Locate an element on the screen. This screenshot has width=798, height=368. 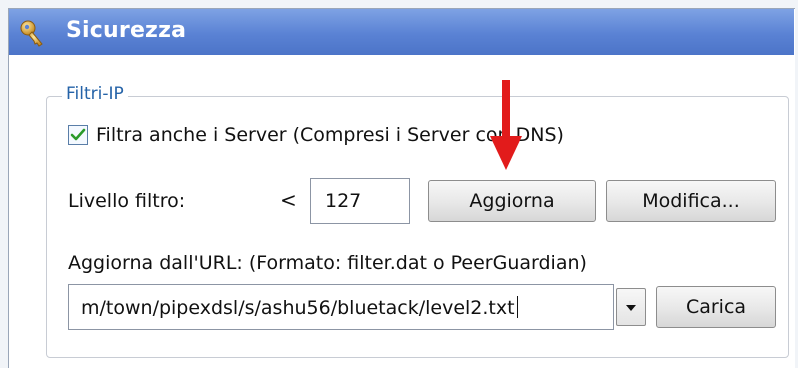
triangle-down-icon is located at coordinates (631, 308).